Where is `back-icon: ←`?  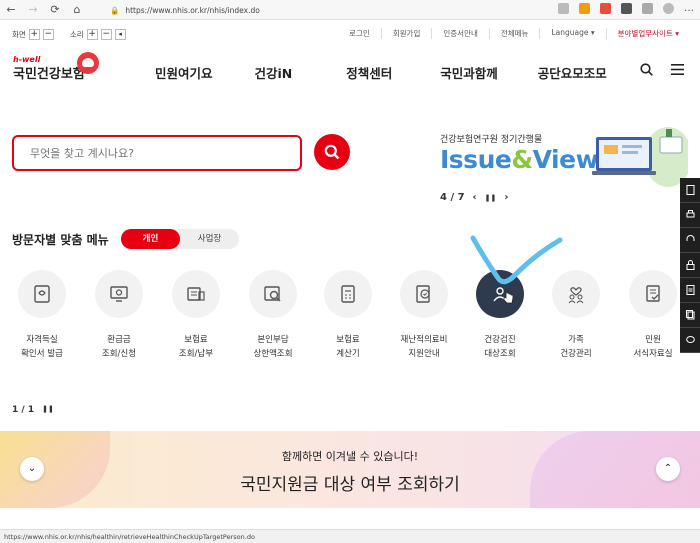 back-icon: ← is located at coordinates (11, 9).